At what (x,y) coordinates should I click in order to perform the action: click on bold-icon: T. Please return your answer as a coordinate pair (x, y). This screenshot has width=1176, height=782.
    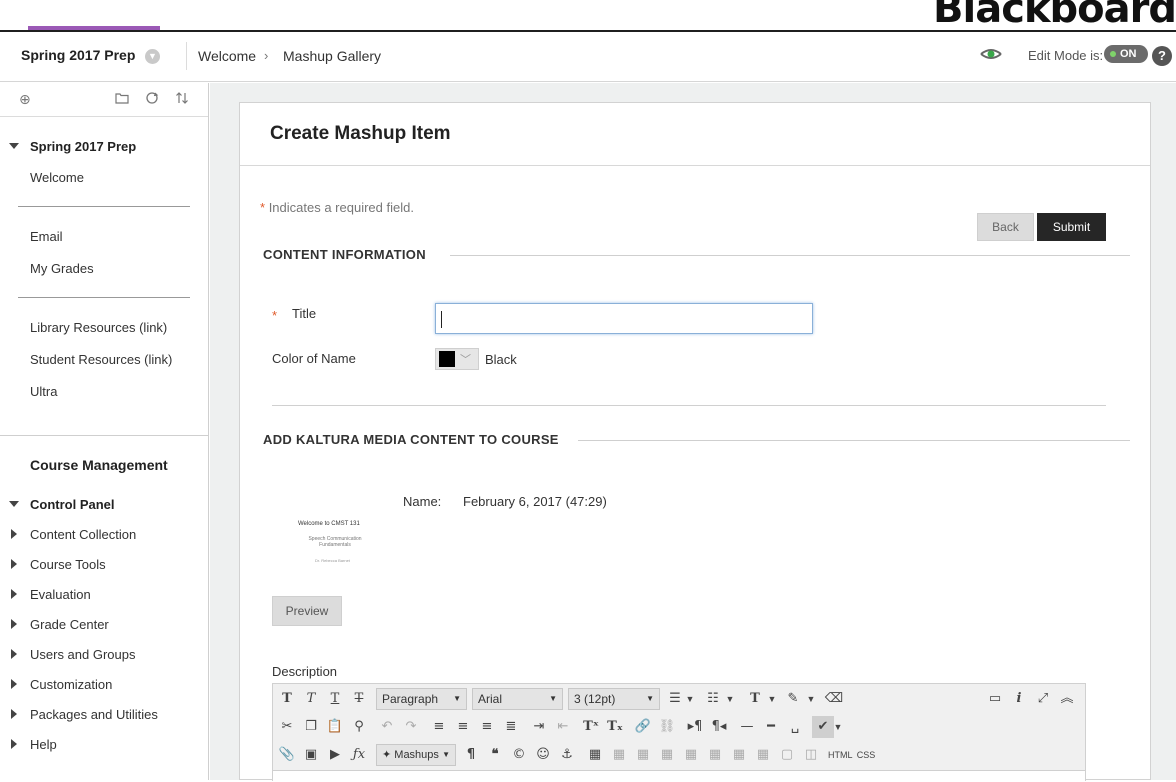
    Looking at the image, I should click on (287, 699).